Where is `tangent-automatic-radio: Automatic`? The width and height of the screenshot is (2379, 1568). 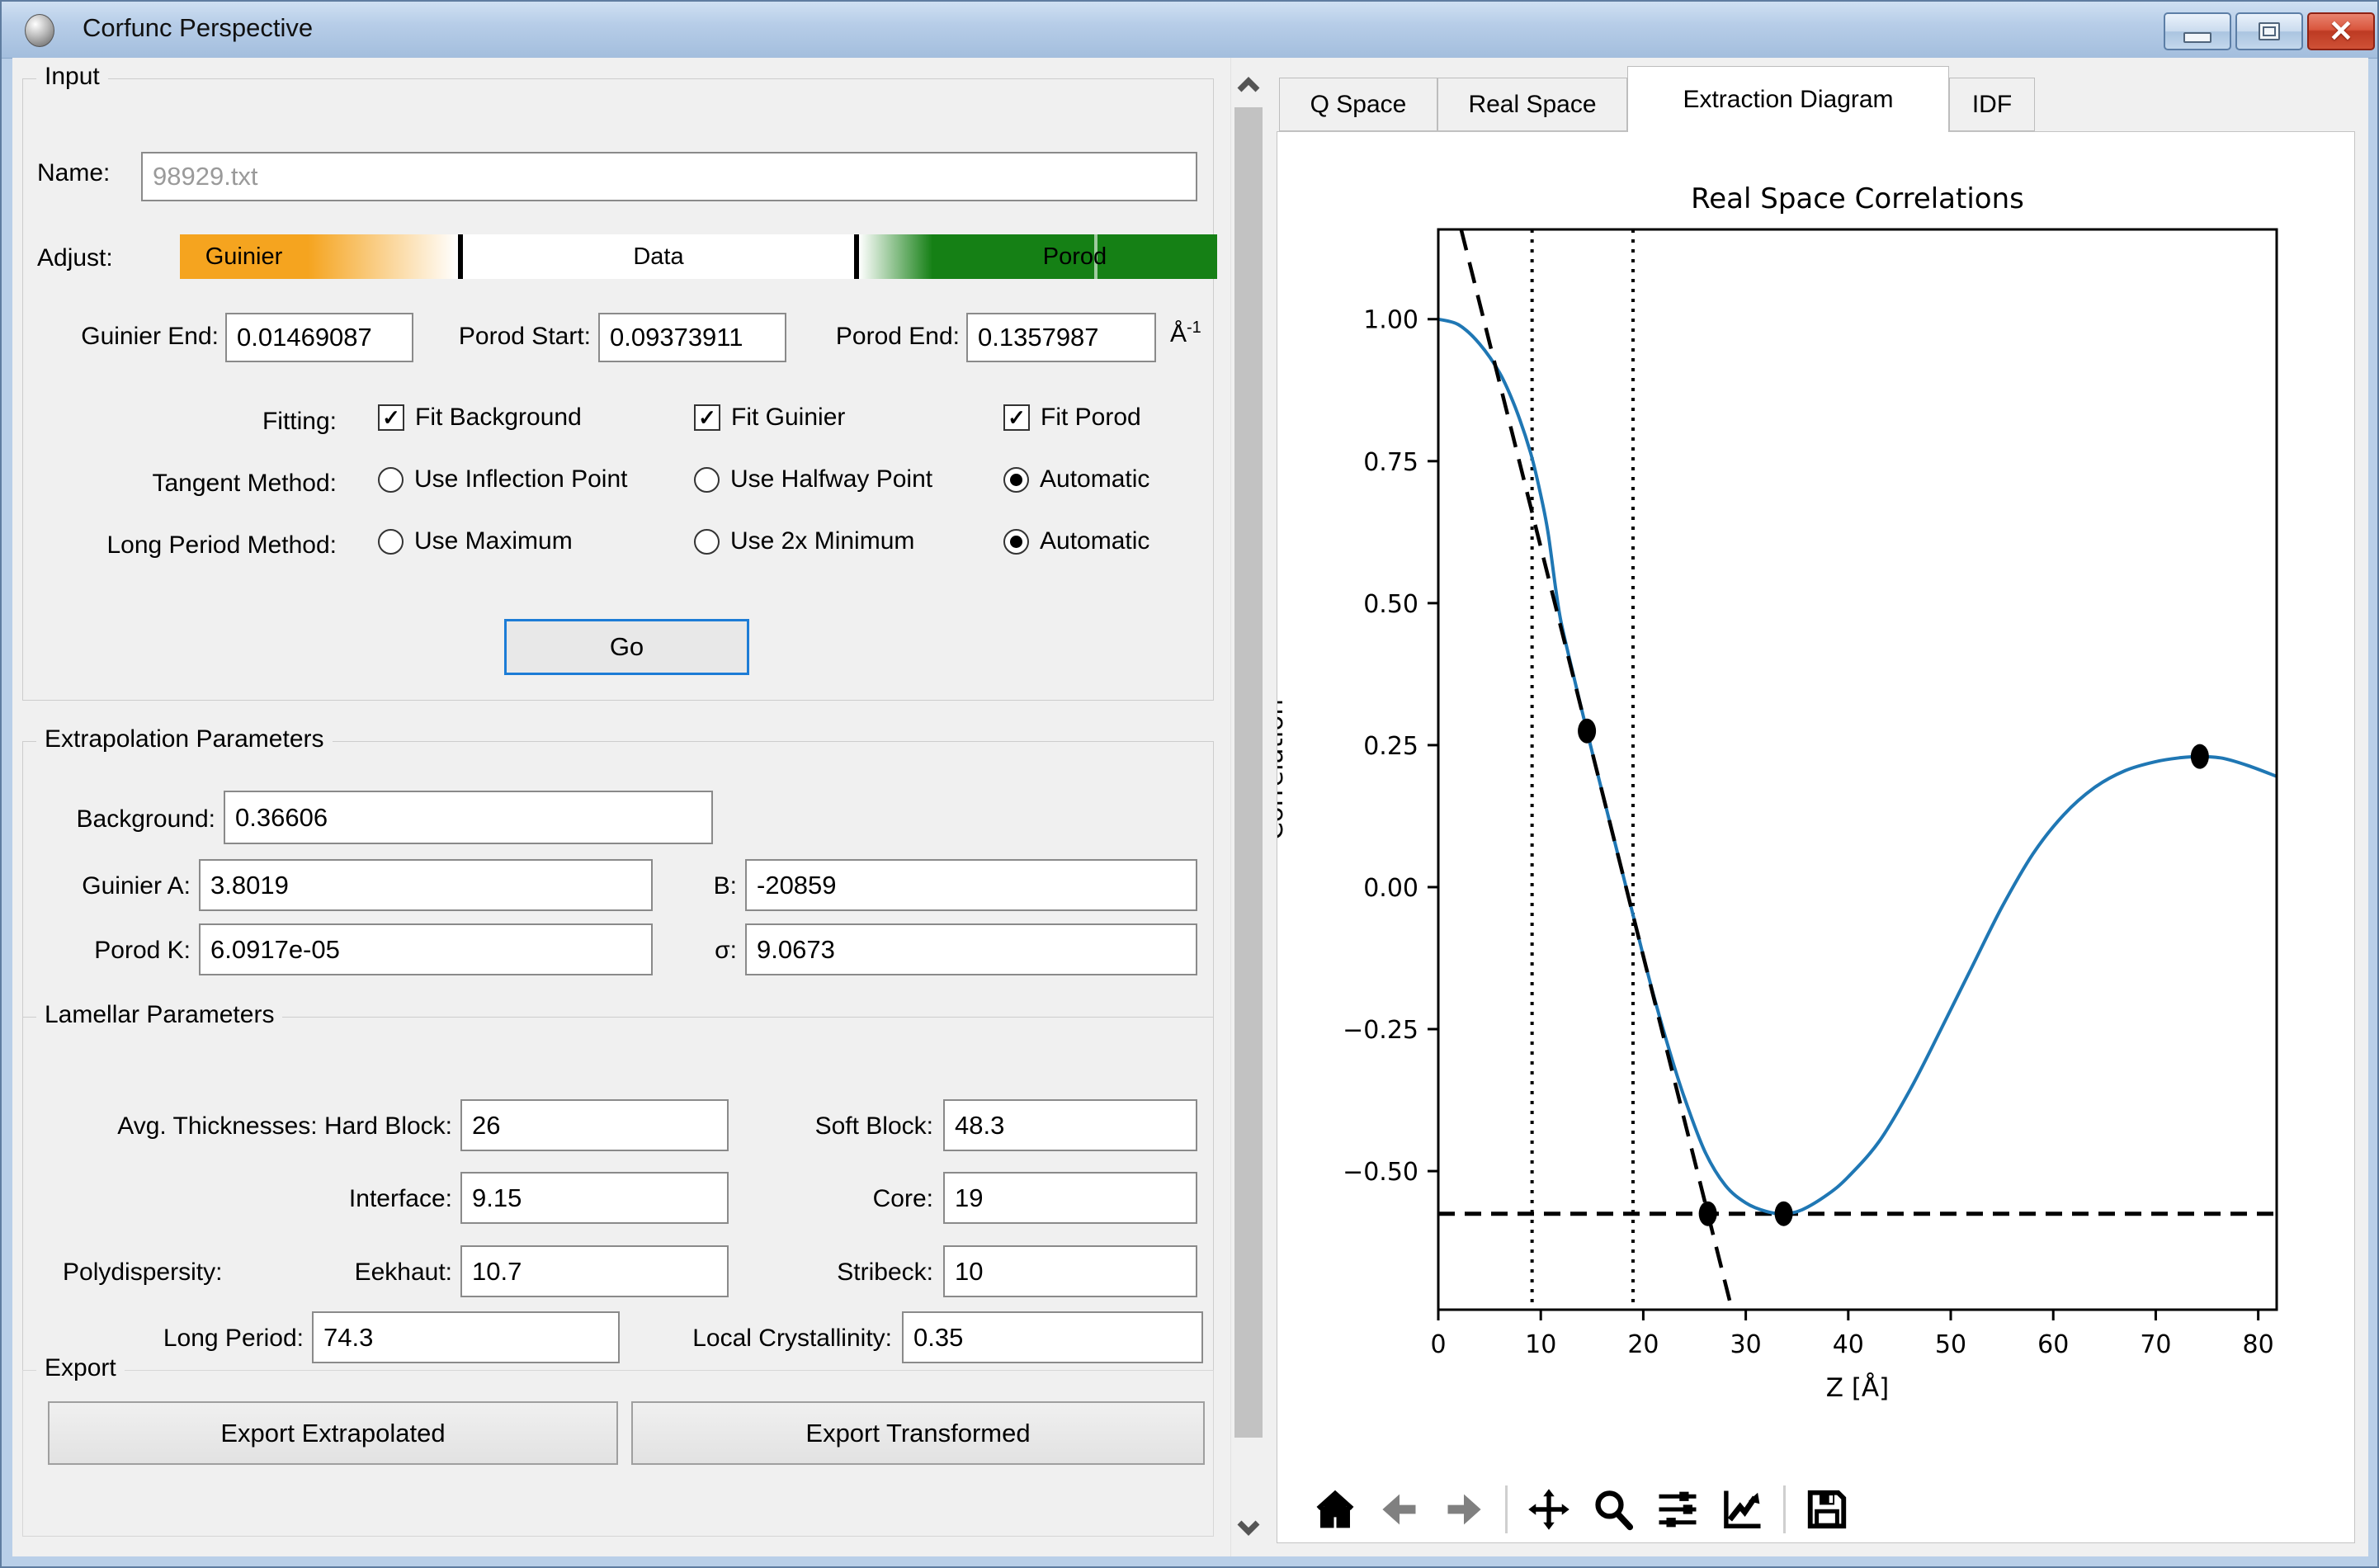 tangent-automatic-radio: Automatic is located at coordinates (1076, 480).